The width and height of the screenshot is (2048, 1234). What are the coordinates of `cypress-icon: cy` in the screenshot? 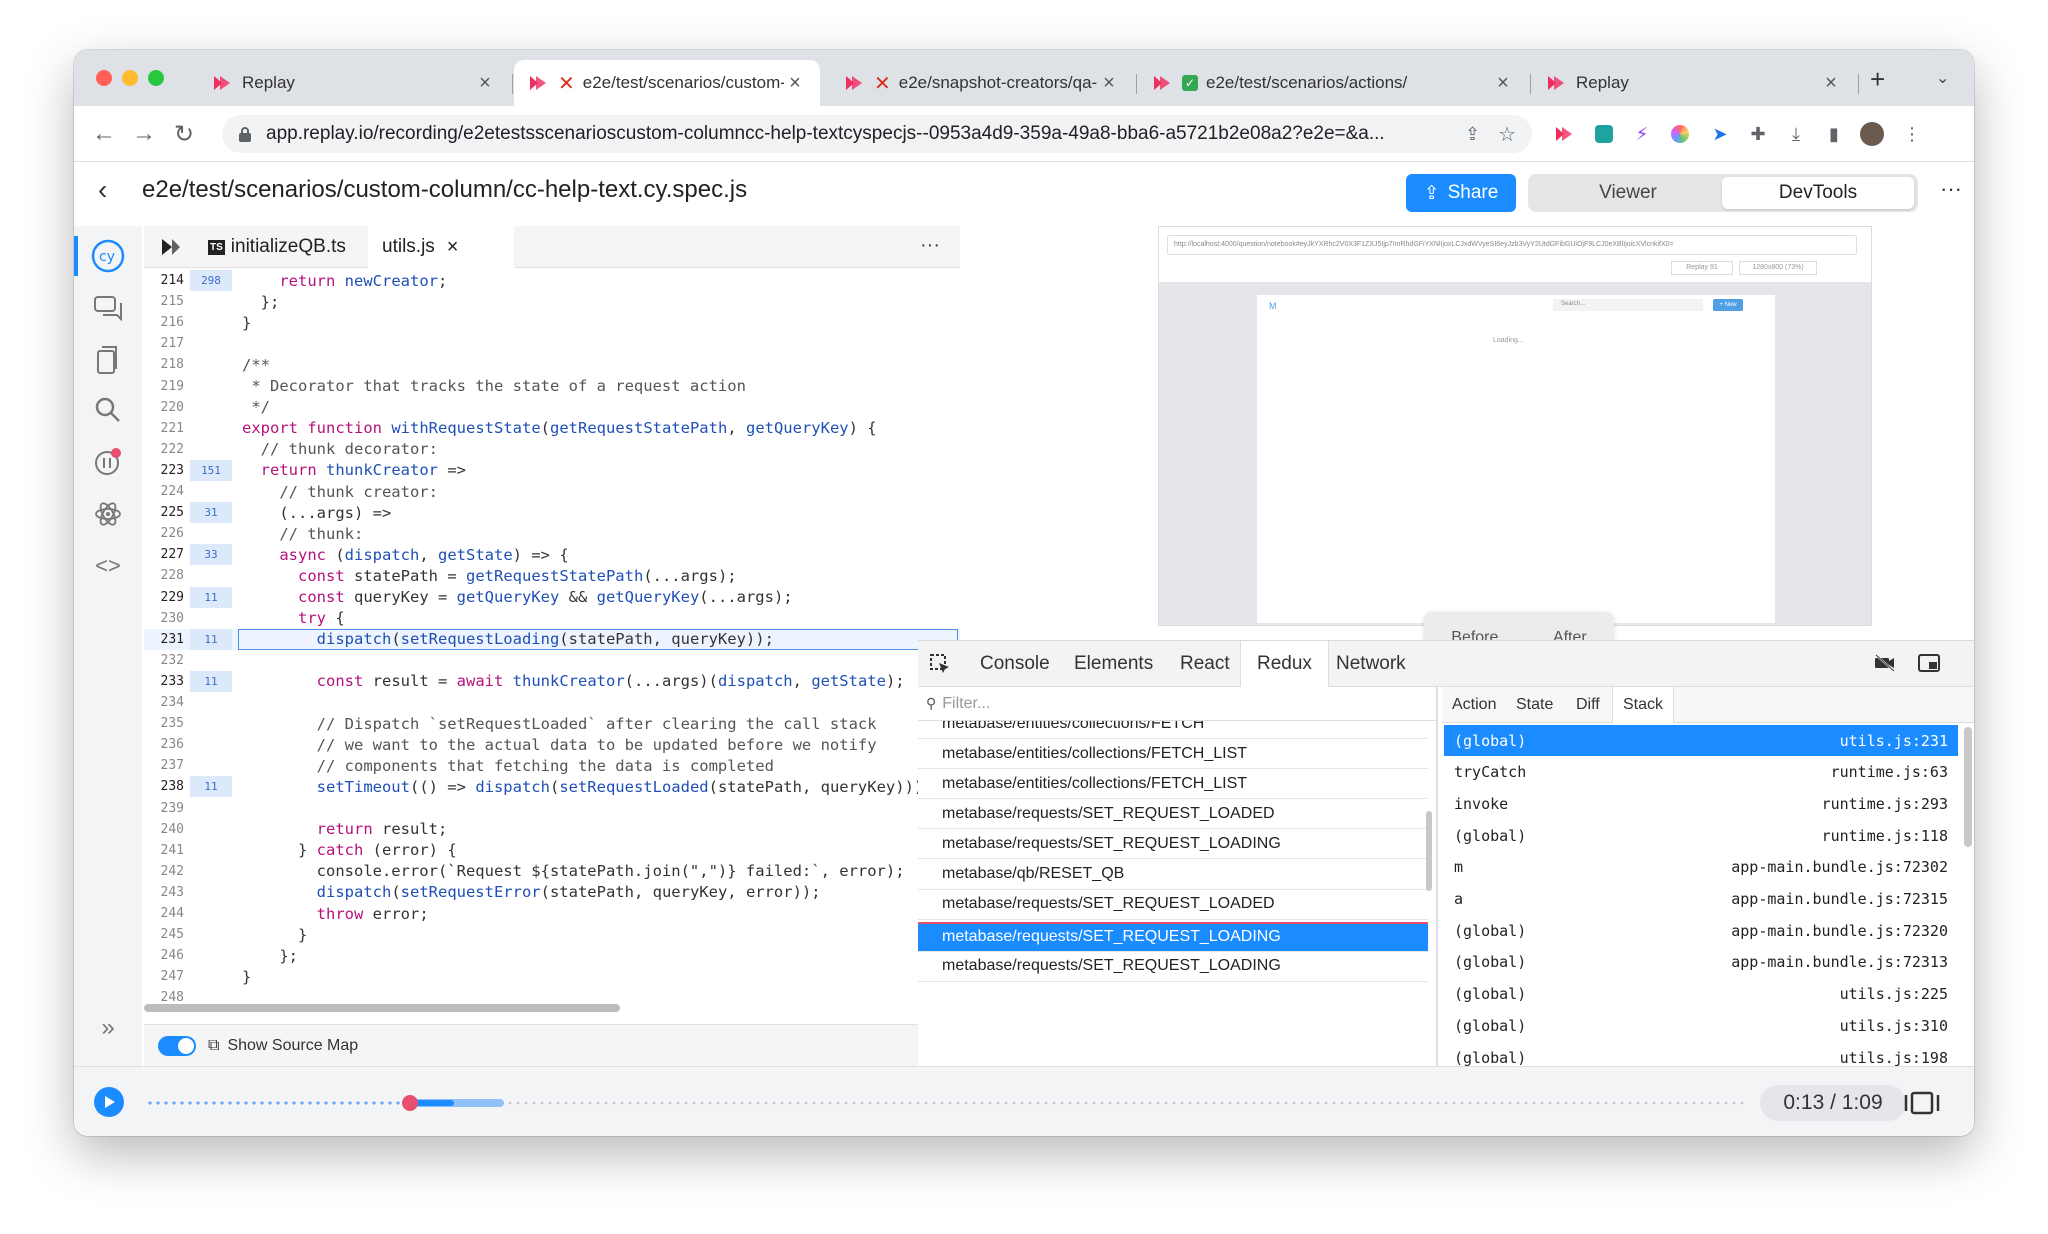 It's located at (108, 256).